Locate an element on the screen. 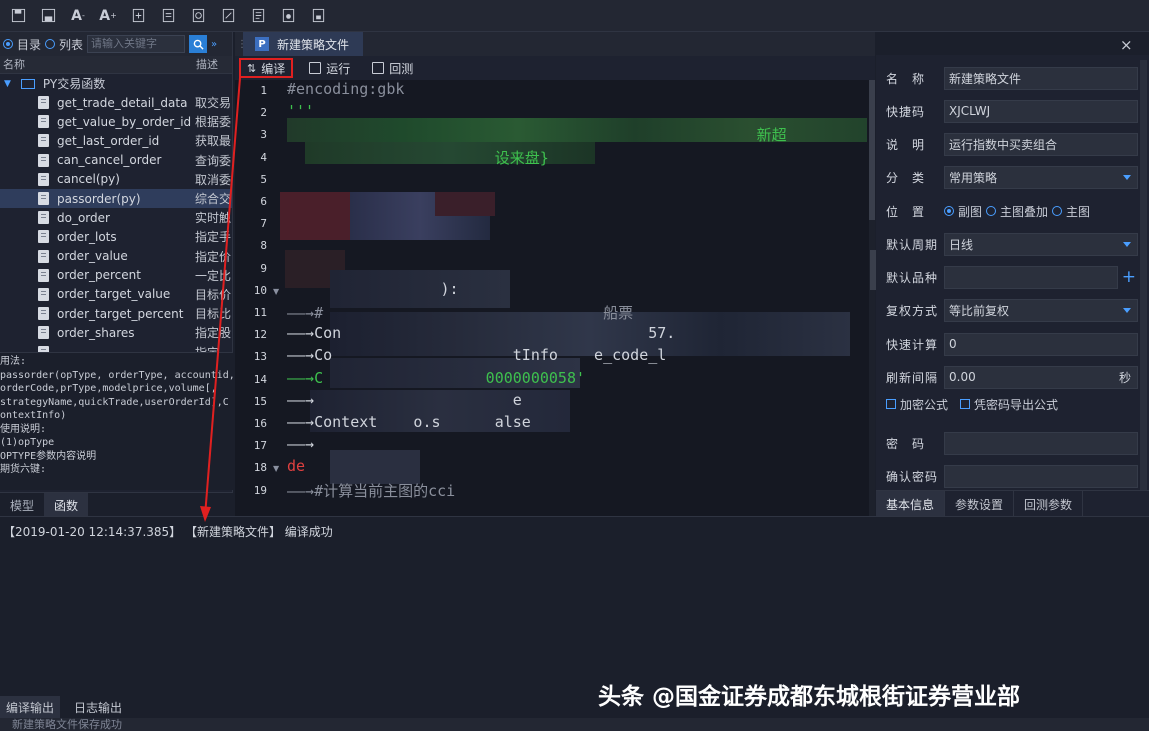 This screenshot has height=731, width=1149. tree-item: order_shares 指定股 is located at coordinates (116, 332).